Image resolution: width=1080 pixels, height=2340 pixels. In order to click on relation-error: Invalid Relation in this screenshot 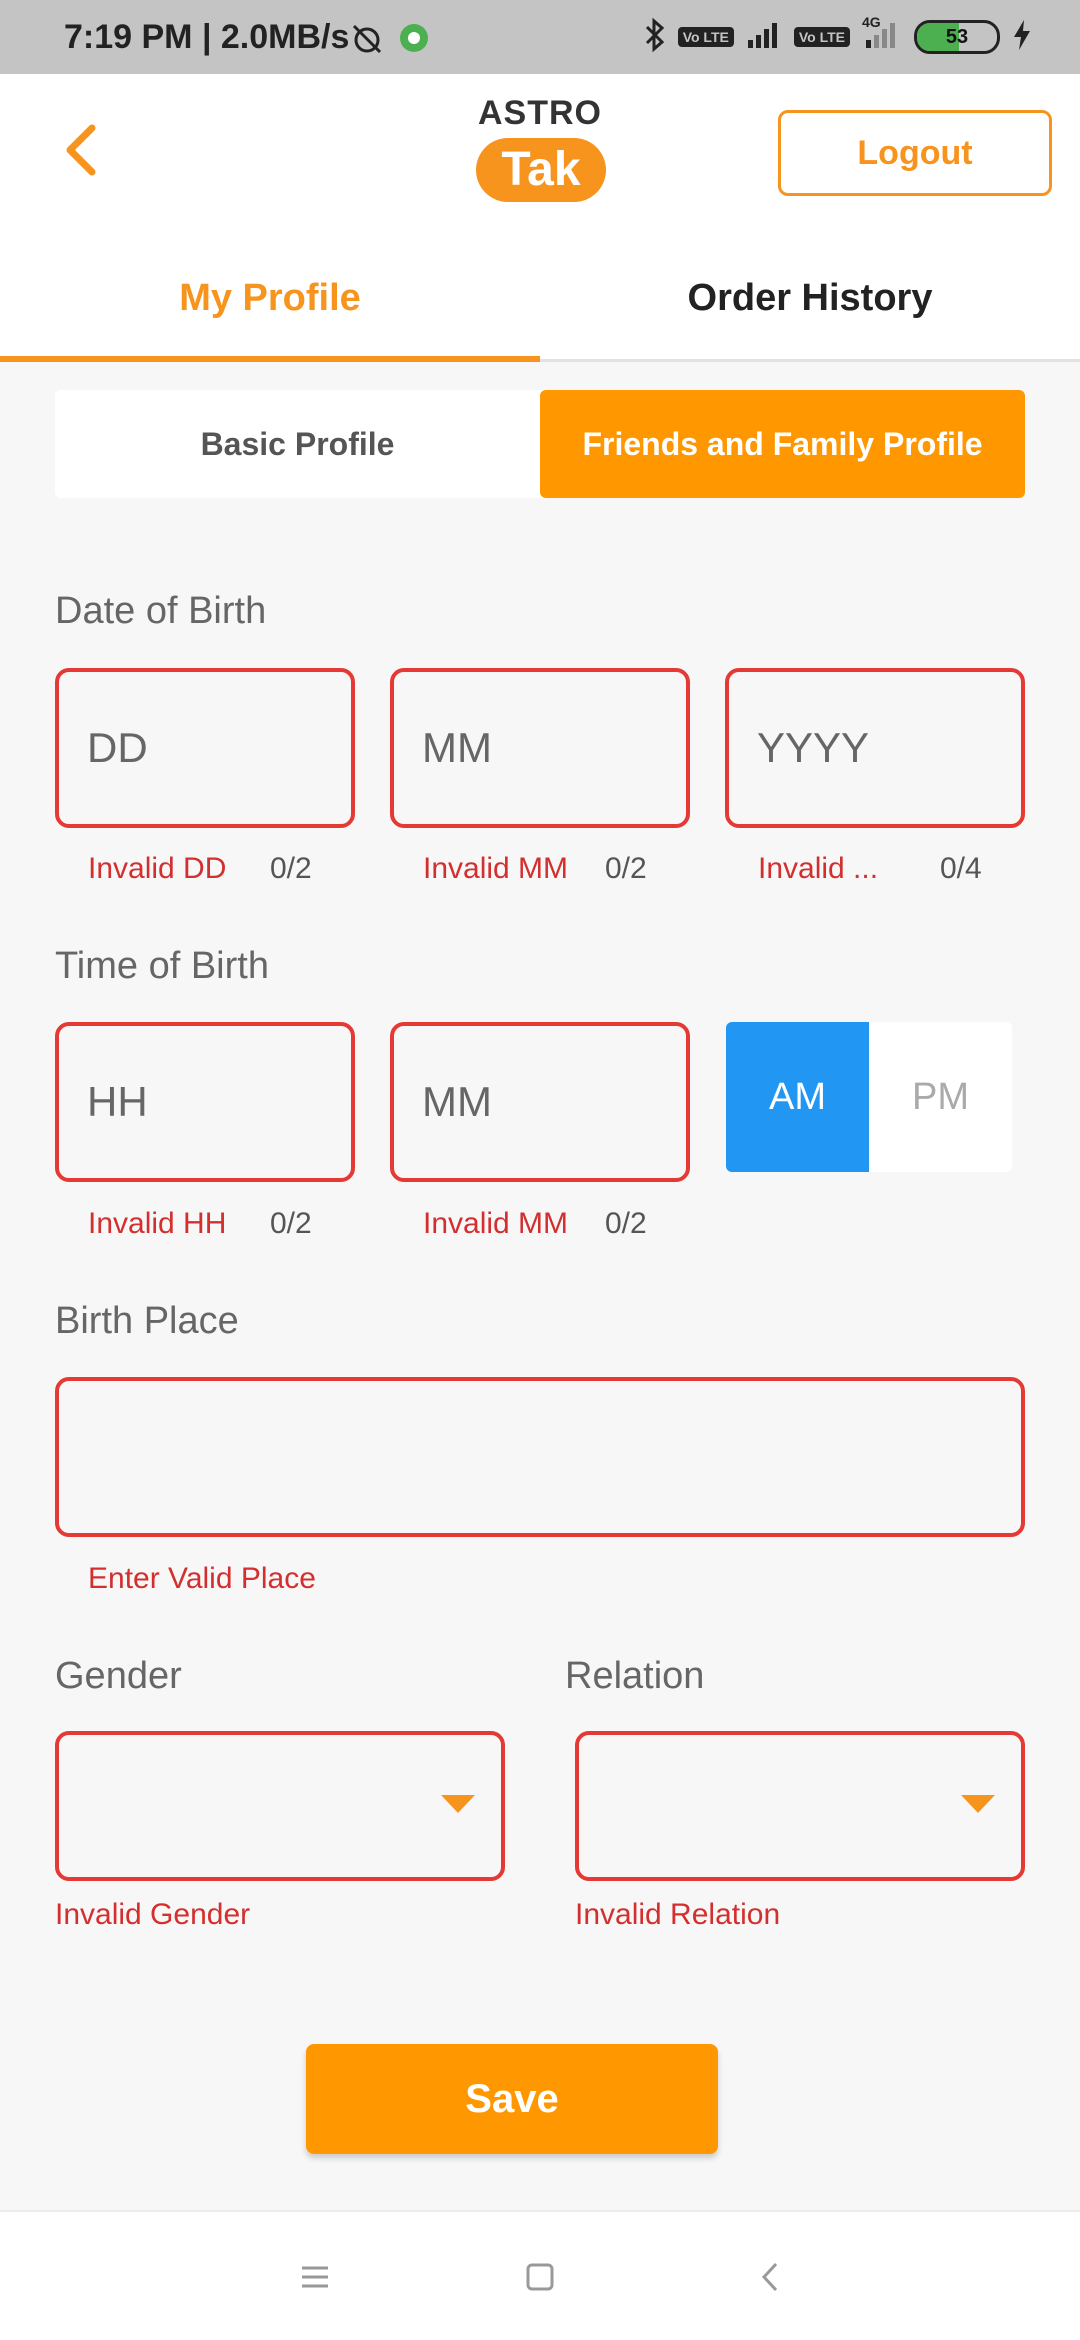, I will do `click(678, 1914)`.